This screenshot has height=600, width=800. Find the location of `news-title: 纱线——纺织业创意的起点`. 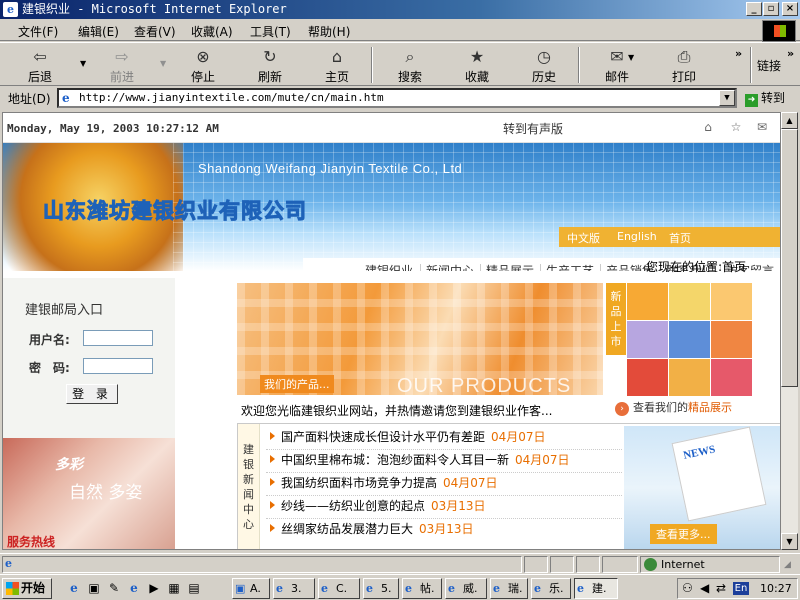

news-title: 纱线——纺织业创意的起点 is located at coordinates (353, 506).